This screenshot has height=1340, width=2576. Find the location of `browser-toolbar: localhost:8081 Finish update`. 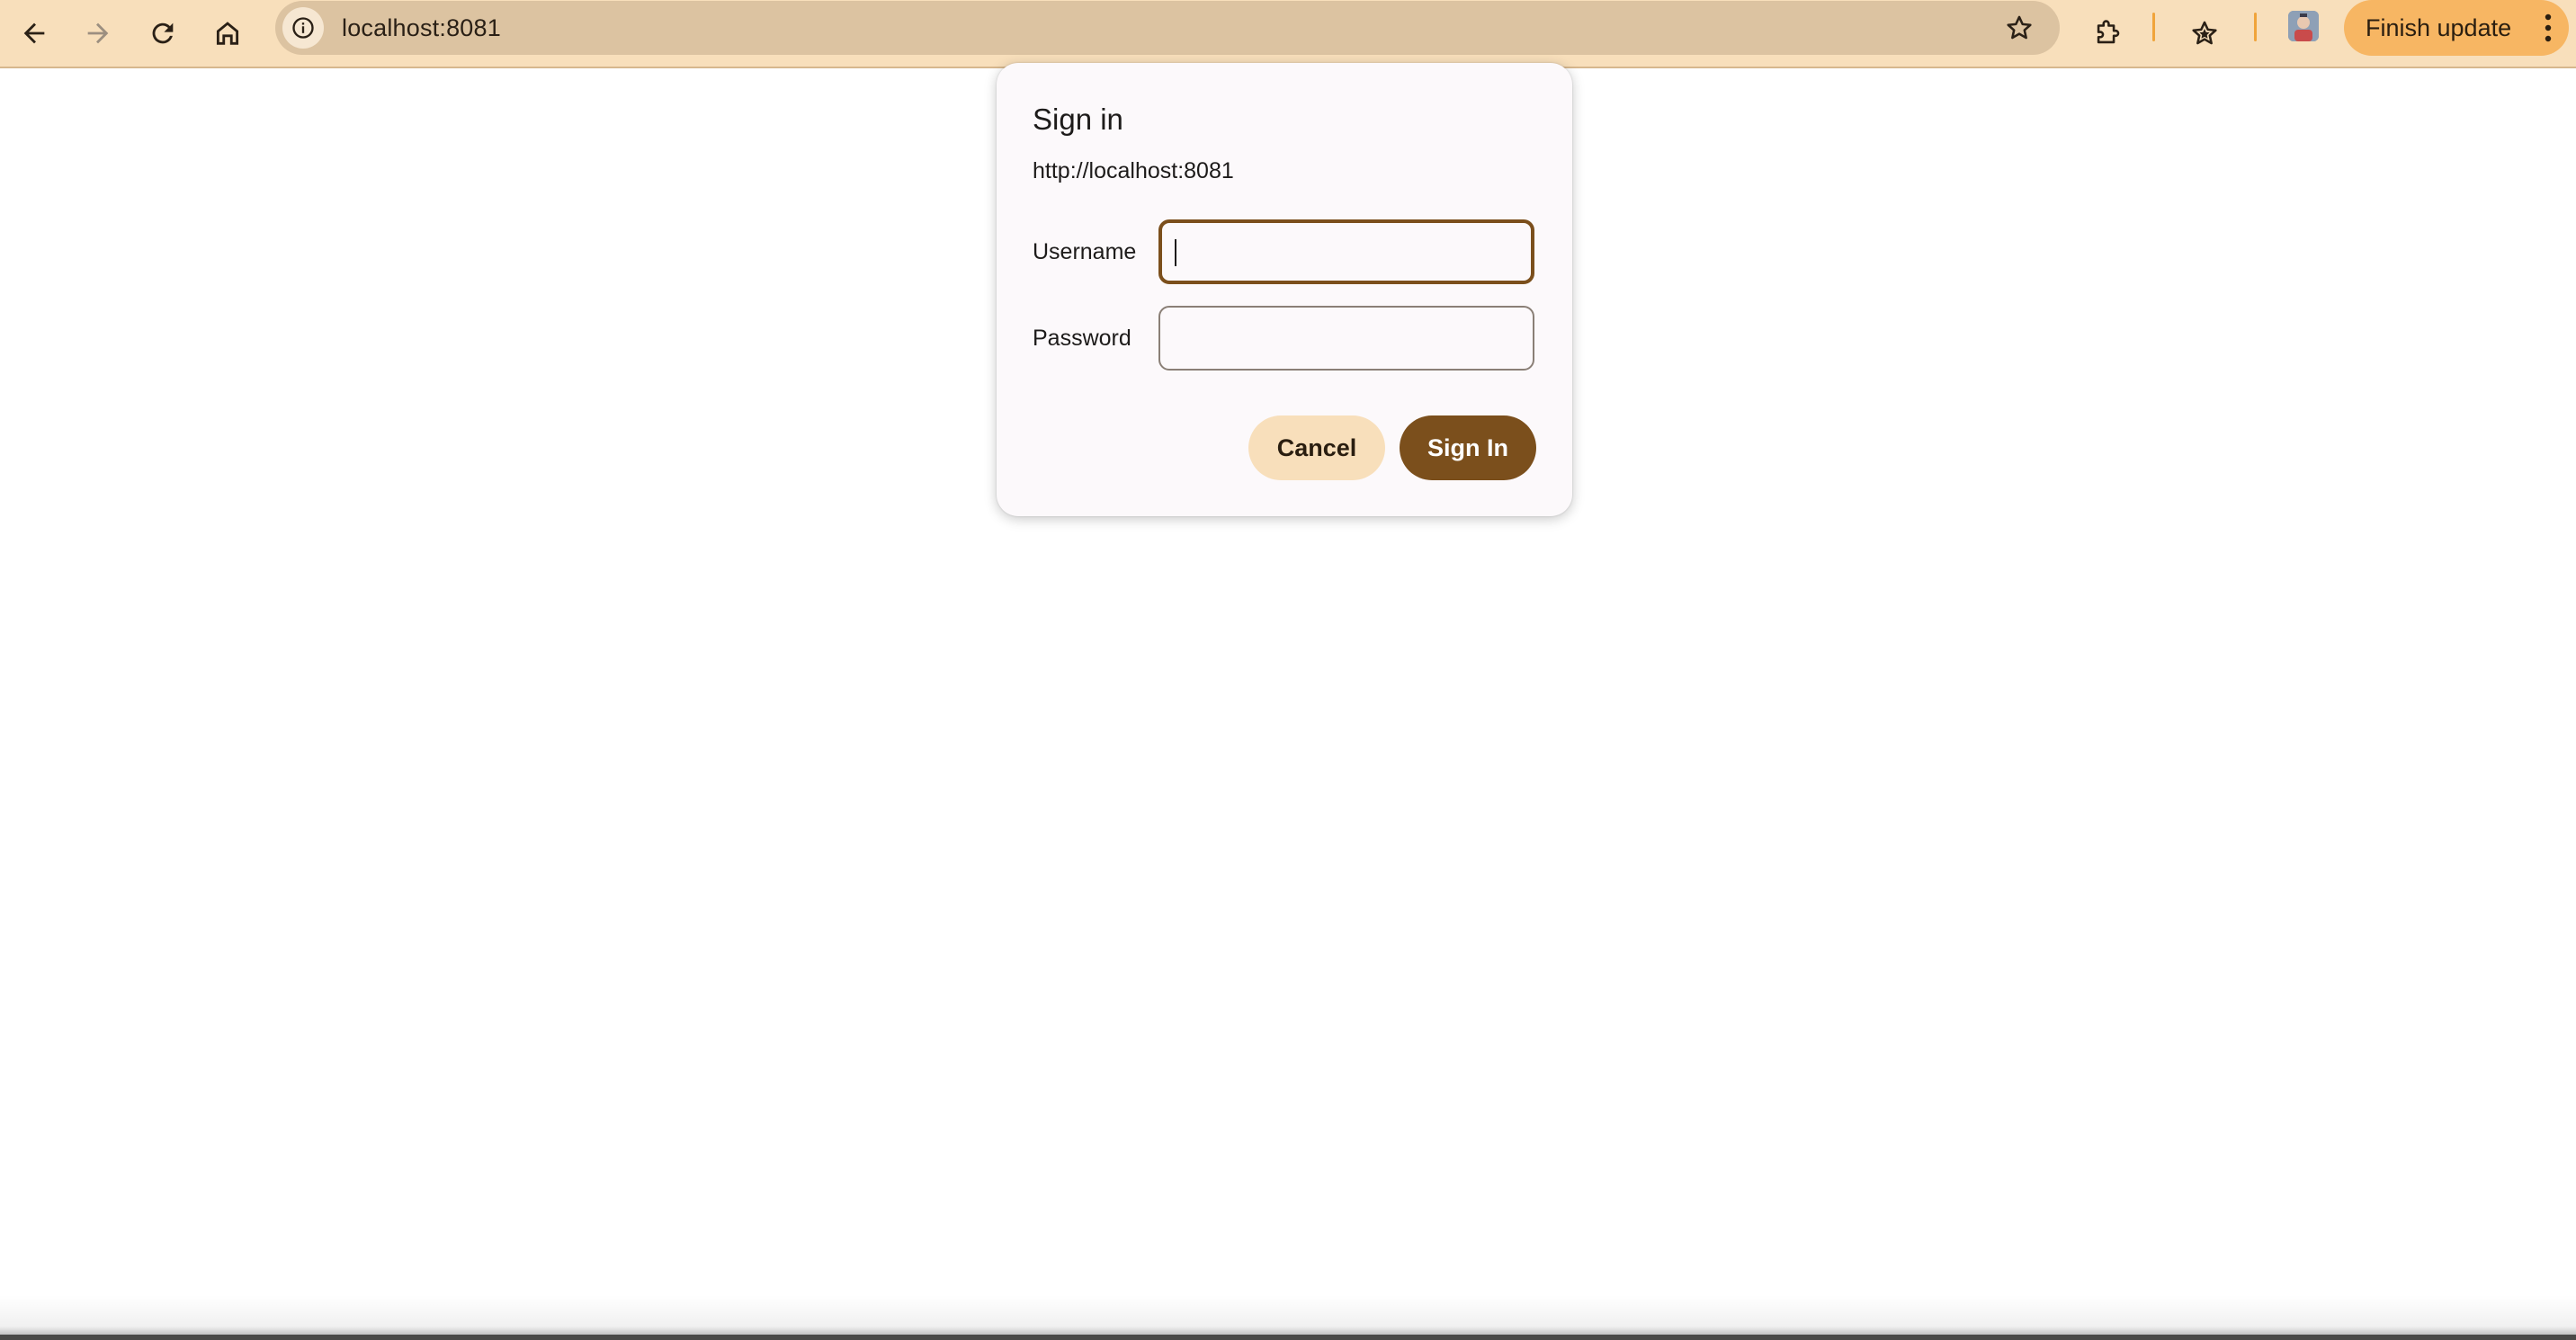

browser-toolbar: localhost:8081 Finish update is located at coordinates (1288, 34).